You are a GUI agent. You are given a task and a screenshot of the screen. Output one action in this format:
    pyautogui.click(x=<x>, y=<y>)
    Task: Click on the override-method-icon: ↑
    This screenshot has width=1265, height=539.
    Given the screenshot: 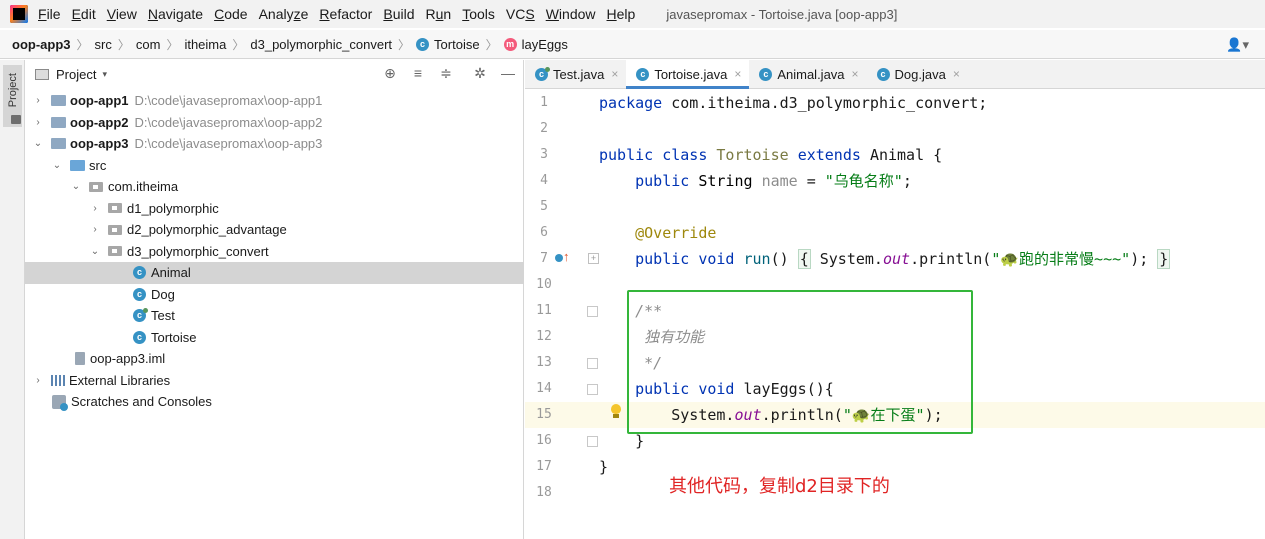 What is the action you would take?
    pyautogui.click(x=562, y=257)
    